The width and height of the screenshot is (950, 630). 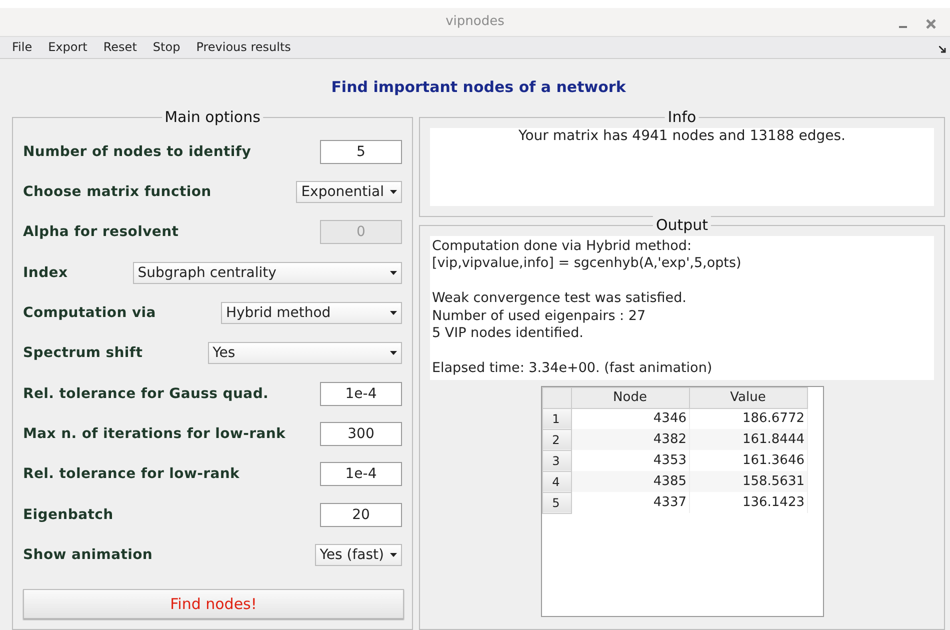 What do you see at coordinates (243, 47) in the screenshot?
I see `menu-item: Previous results` at bounding box center [243, 47].